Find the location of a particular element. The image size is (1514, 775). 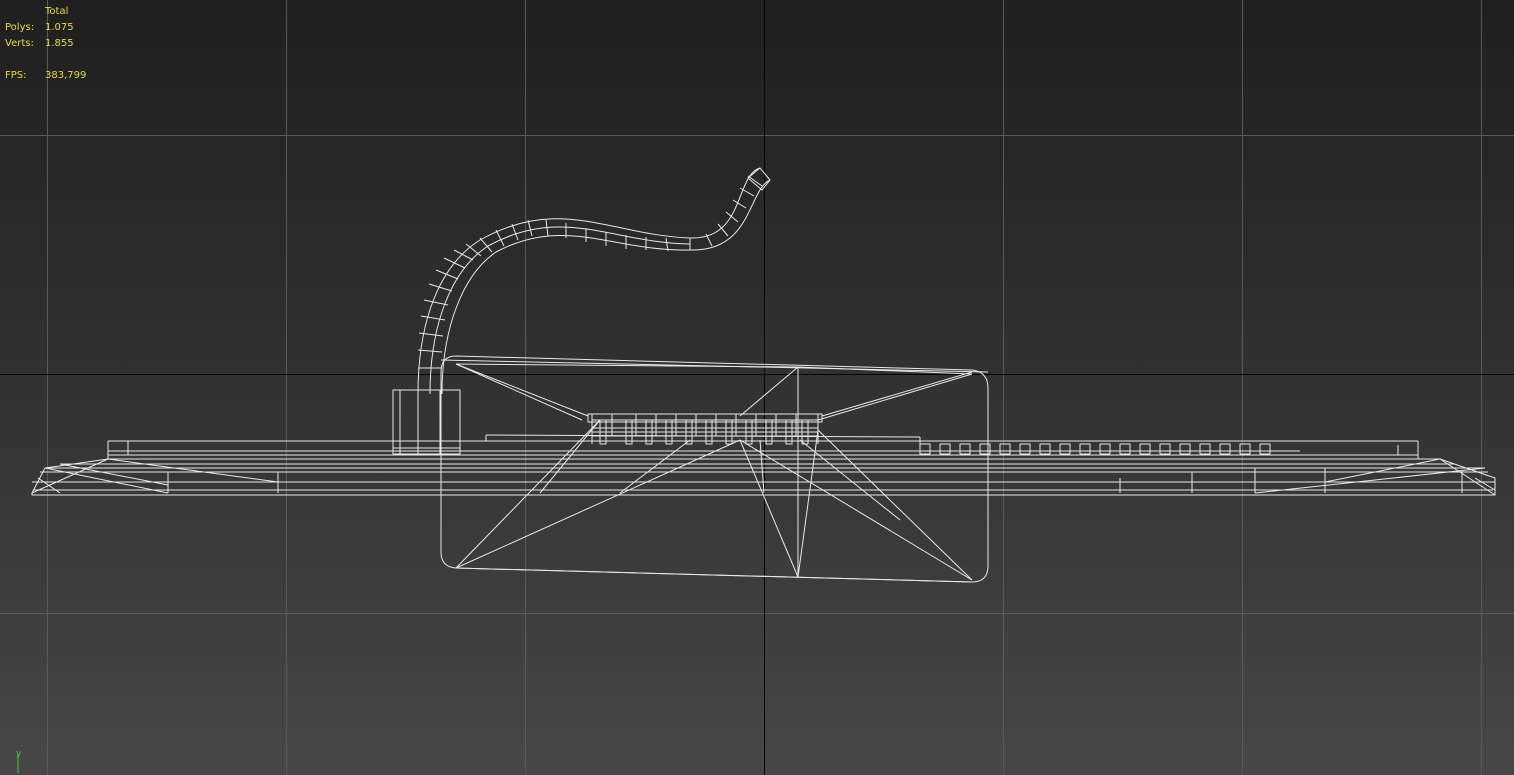

polys-label: Polys: is located at coordinates (20, 27).